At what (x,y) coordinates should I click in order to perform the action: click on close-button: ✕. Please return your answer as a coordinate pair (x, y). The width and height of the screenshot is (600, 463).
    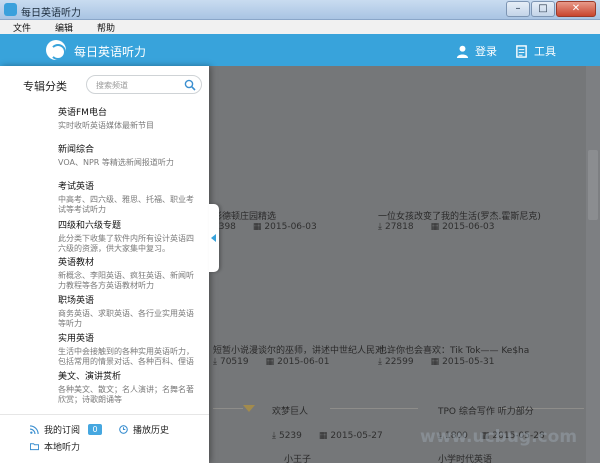
    Looking at the image, I should click on (576, 9).